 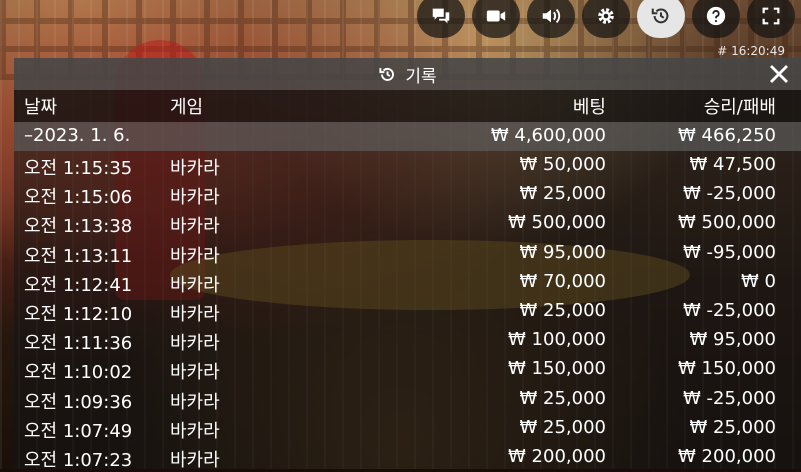 What do you see at coordinates (562, 281) in the screenshot?
I see `row-bet: ₩ 70,000` at bounding box center [562, 281].